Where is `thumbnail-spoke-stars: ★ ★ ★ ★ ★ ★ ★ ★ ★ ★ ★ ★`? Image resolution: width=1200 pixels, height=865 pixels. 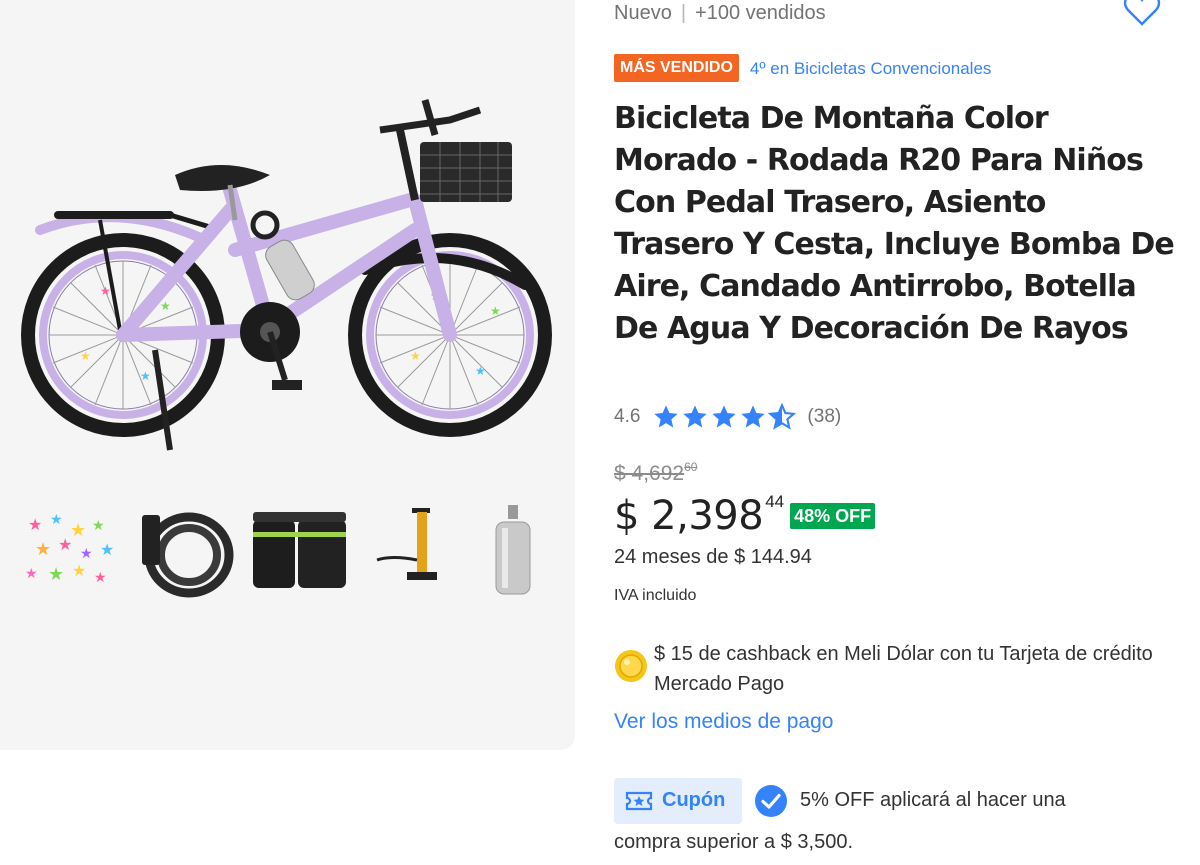
thumbnail-spoke-stars: ★ ★ ★ ★ ★ ★ ★ ★ ★ ★ ★ ★ is located at coordinates (70, 555).